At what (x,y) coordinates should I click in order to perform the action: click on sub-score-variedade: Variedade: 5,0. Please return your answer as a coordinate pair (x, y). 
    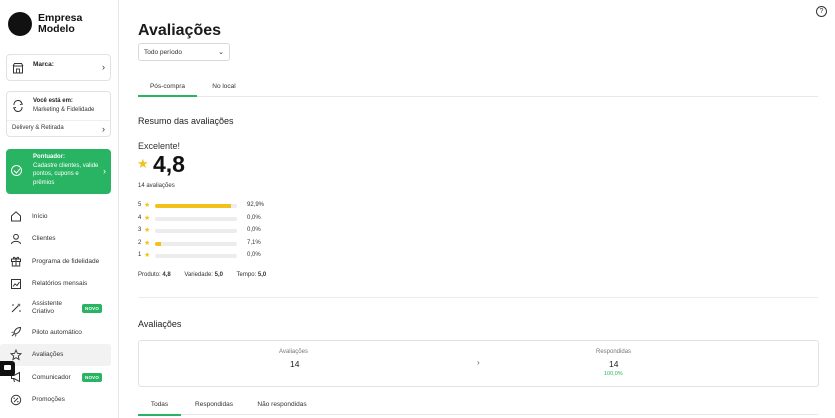
    Looking at the image, I should click on (203, 275).